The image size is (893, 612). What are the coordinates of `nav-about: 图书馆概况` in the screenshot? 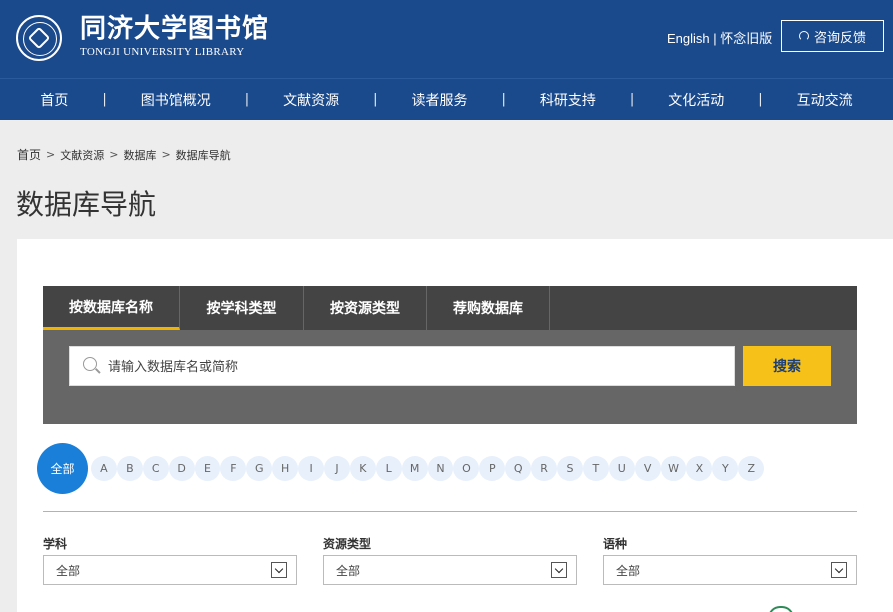 It's located at (176, 100).